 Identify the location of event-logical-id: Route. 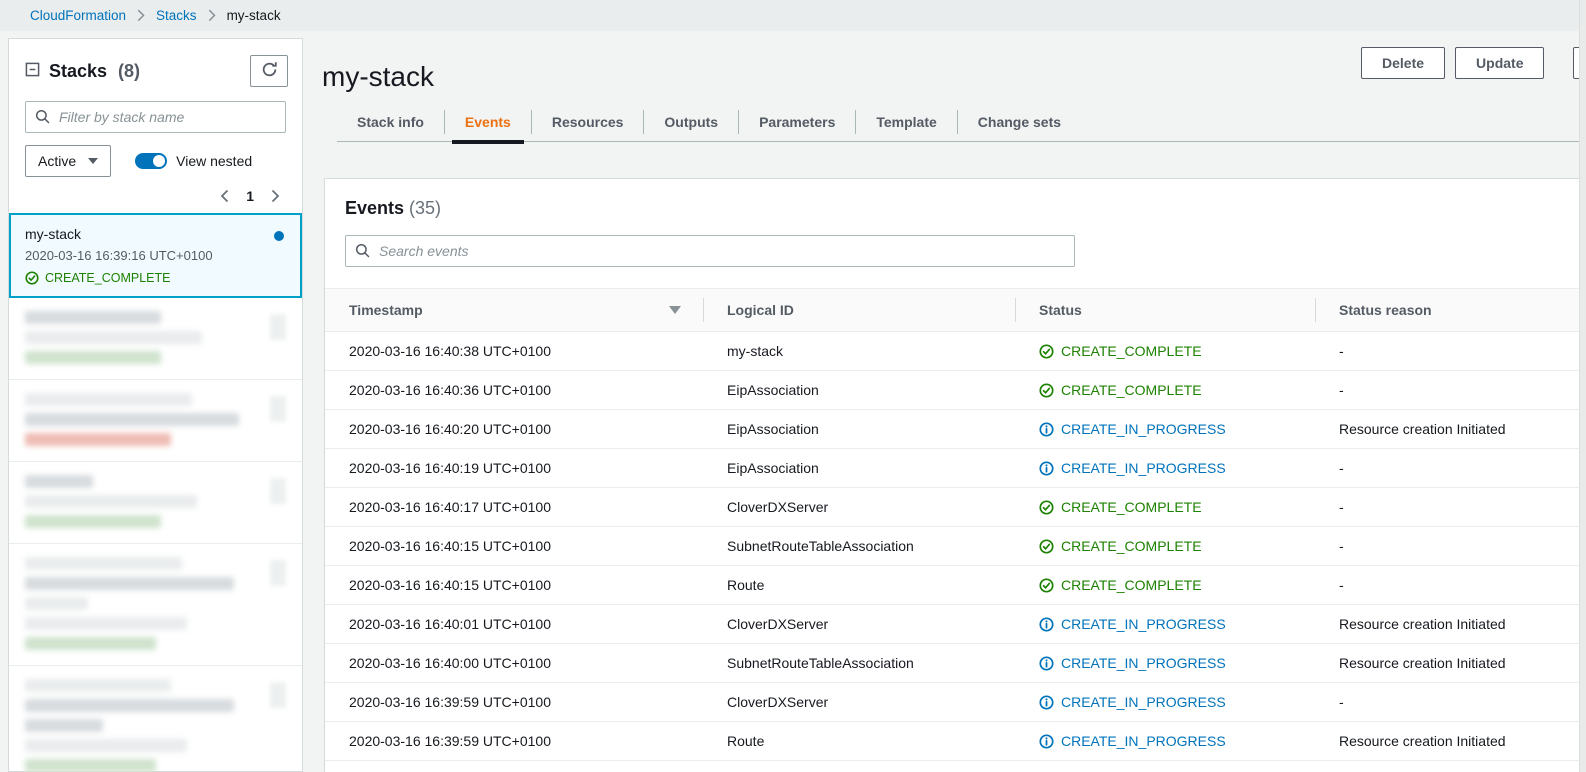
(859, 585).